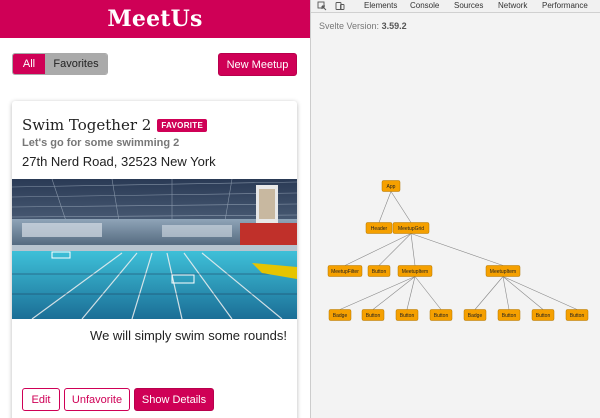 The width and height of the screenshot is (600, 418). I want to click on meetup-filter: All Favorites, so click(60, 64).